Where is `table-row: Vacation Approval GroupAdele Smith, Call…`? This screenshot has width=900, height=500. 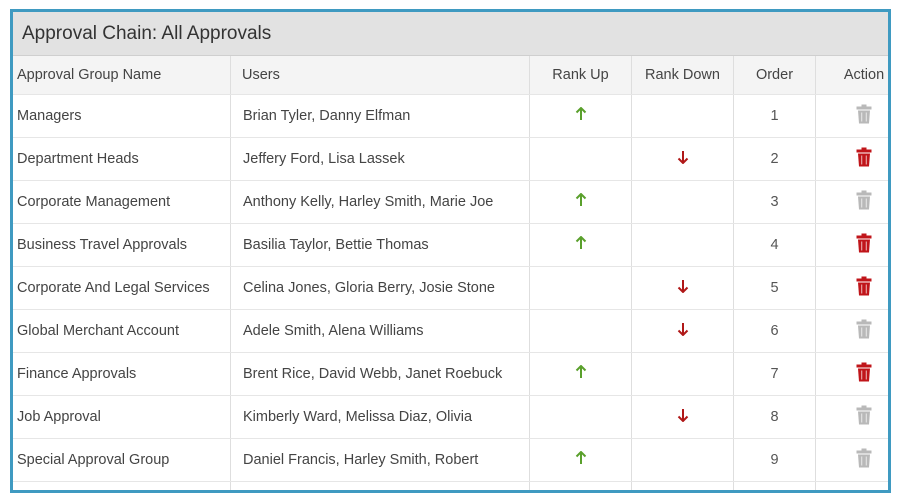 table-row: Vacation Approval GroupAdele Smith, Call… is located at coordinates (451, 487).